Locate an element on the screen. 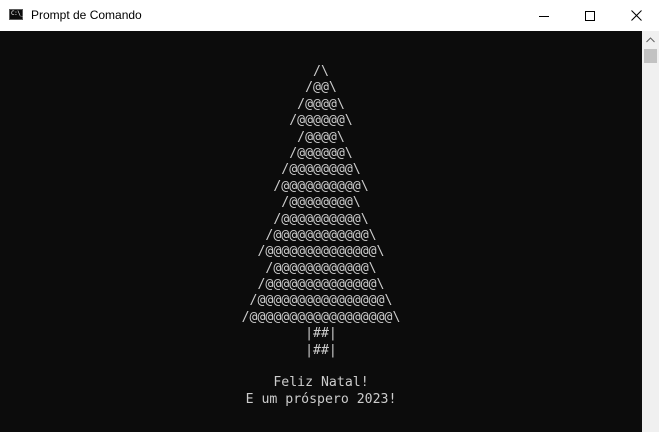 This screenshot has height=432, width=659. close-button is located at coordinates (636, 15).